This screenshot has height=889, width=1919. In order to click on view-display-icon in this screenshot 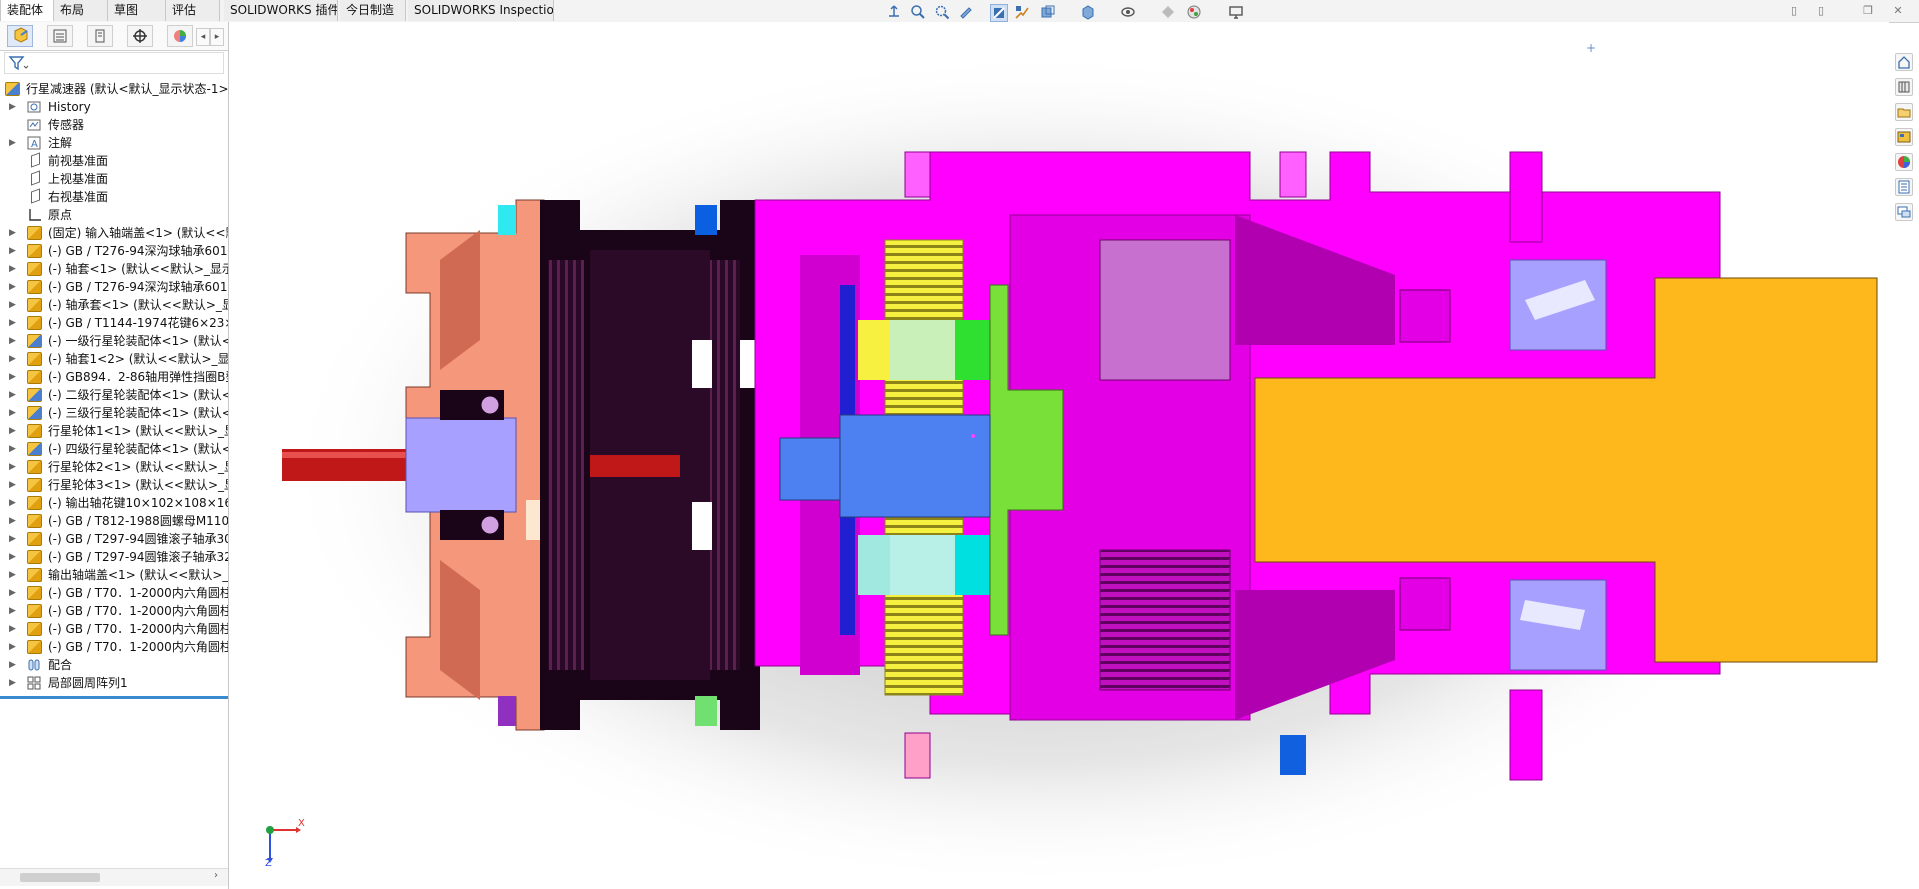, I will do `click(1236, 12)`.